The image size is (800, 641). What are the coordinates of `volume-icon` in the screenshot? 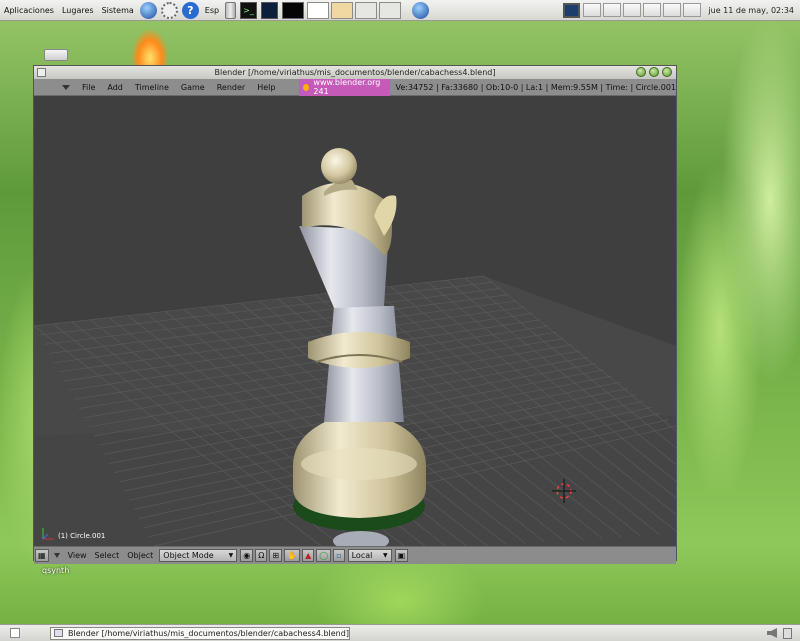 It's located at (772, 633).